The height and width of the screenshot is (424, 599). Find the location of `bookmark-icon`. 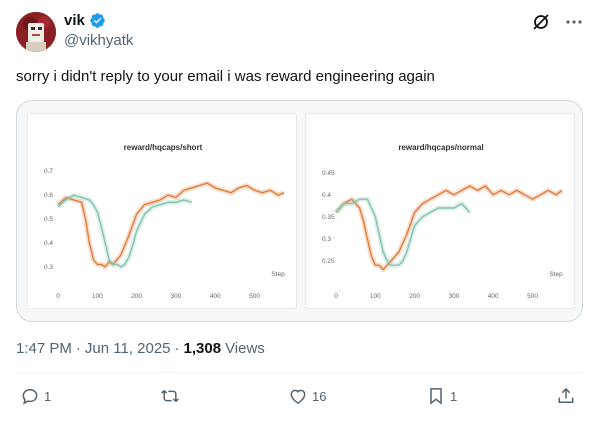

bookmark-icon is located at coordinates (436, 396).